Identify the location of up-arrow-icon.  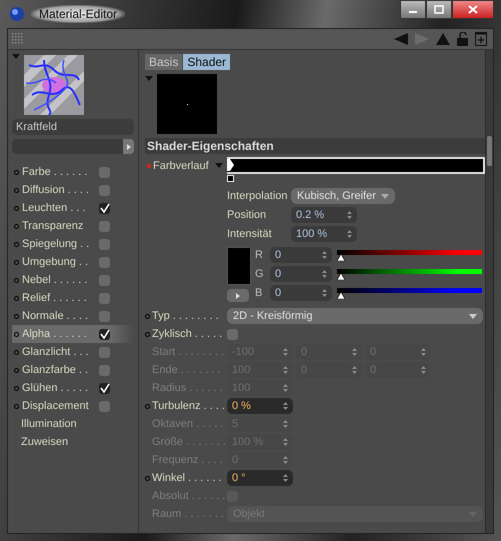
(443, 39).